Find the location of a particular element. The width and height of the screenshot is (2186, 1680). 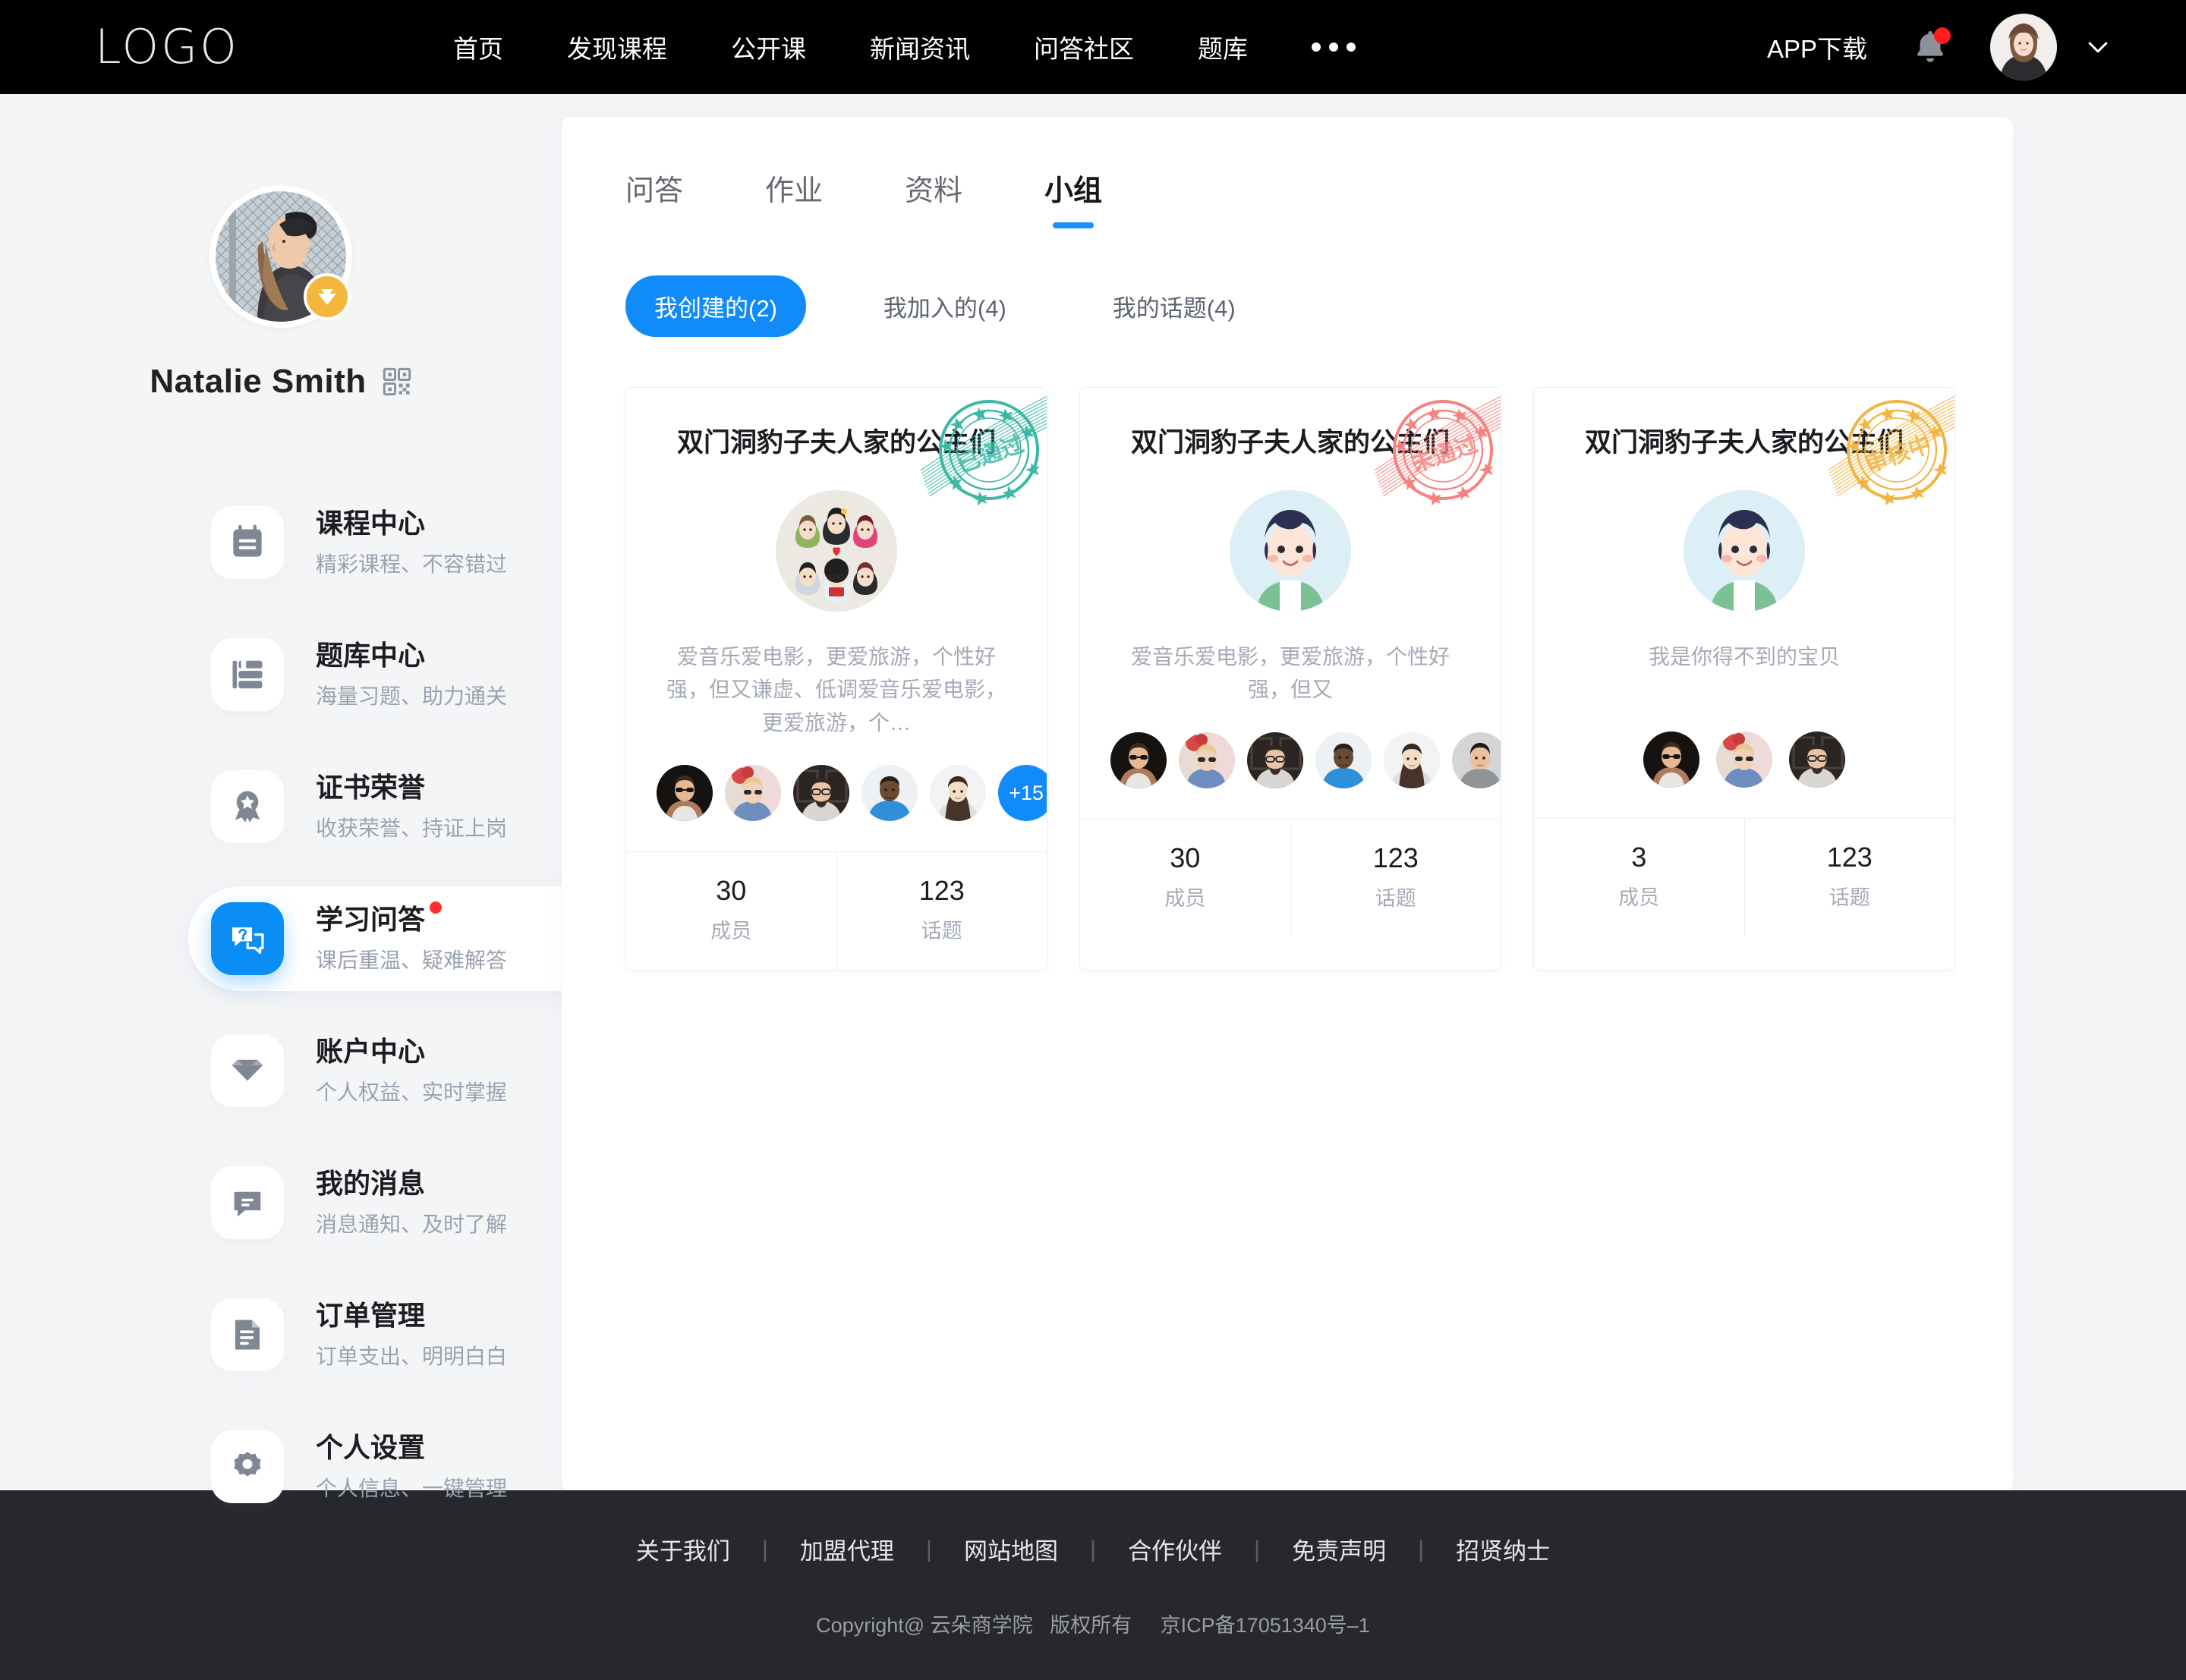

gear-icon is located at coordinates (247, 1466).